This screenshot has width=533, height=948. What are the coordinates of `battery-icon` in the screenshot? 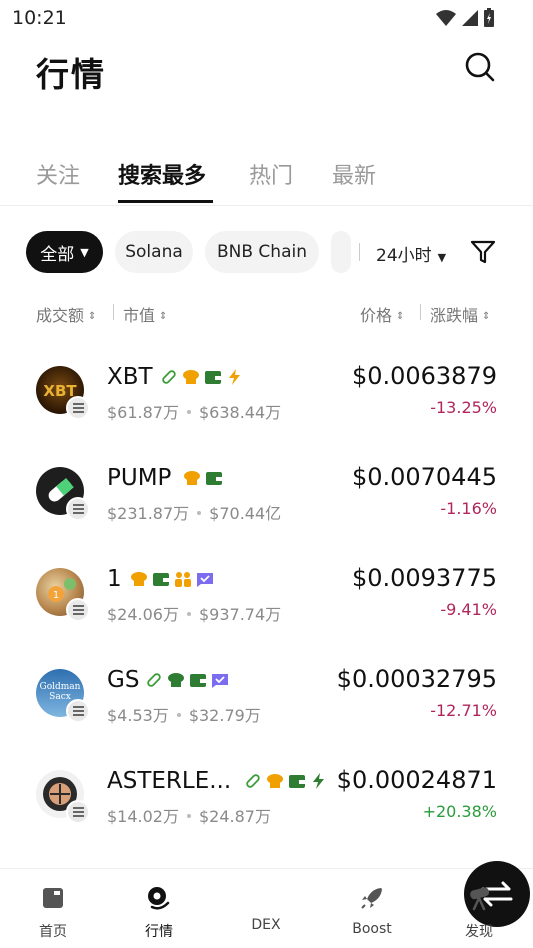 It's located at (489, 17).